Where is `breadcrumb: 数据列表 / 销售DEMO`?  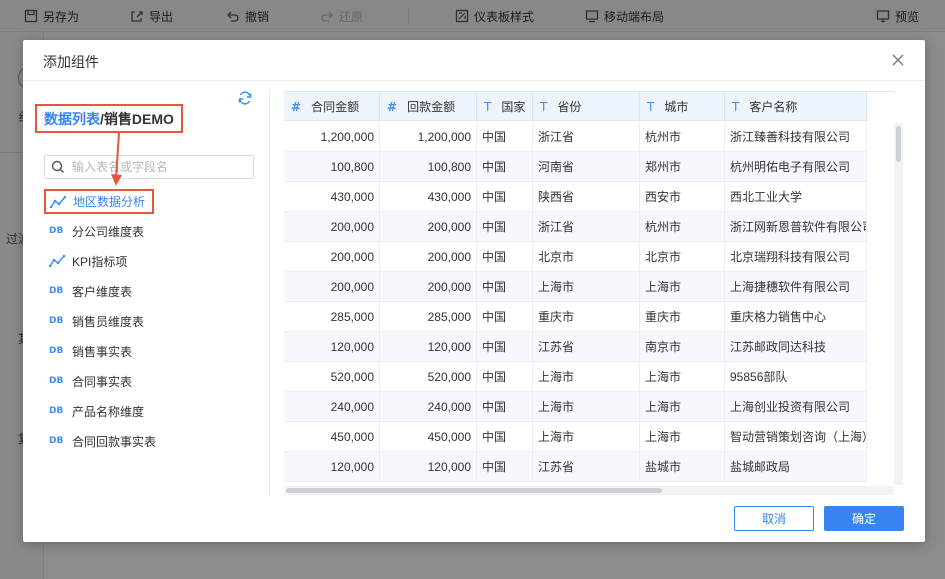 breadcrumb: 数据列表 / 销售DEMO is located at coordinates (109, 118).